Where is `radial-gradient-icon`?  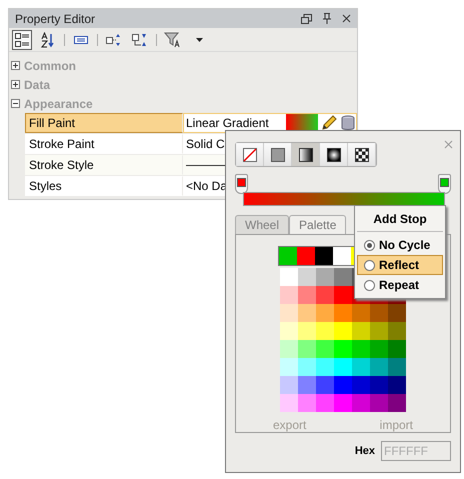 radial-gradient-icon is located at coordinates (333, 155).